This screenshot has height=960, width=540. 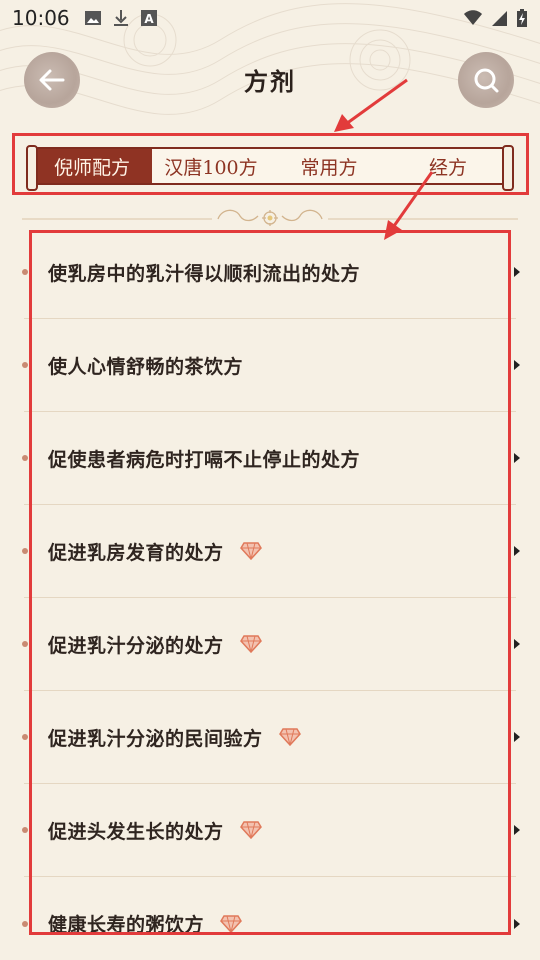 I want to click on status-bar: 10:06 A, so click(x=270, y=18).